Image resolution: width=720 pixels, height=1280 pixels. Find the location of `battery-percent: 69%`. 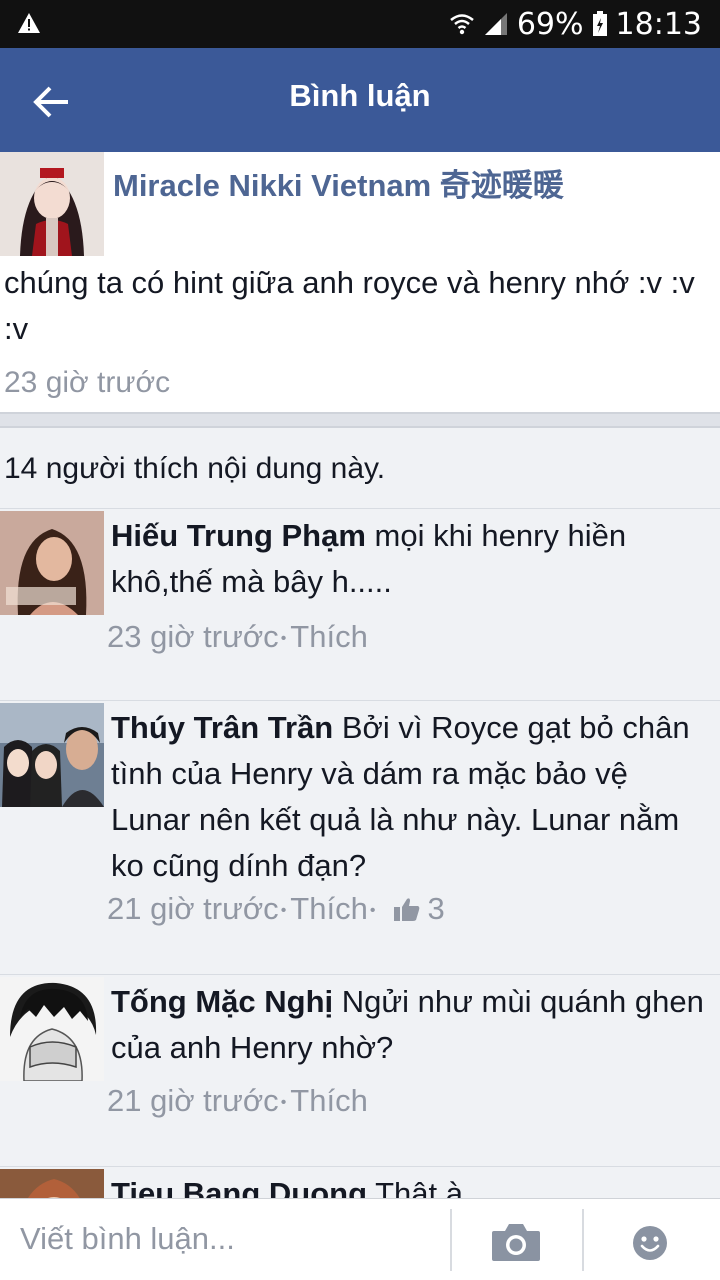

battery-percent: 69% is located at coordinates (550, 24).